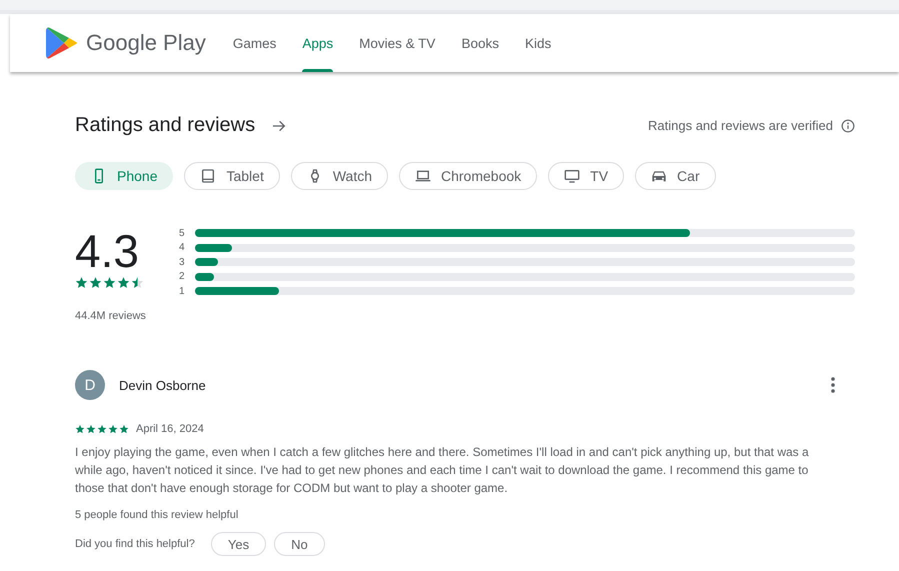 This screenshot has height=571, width=899. What do you see at coordinates (397, 43) in the screenshot?
I see `nav-tab: Movies & TV` at bounding box center [397, 43].